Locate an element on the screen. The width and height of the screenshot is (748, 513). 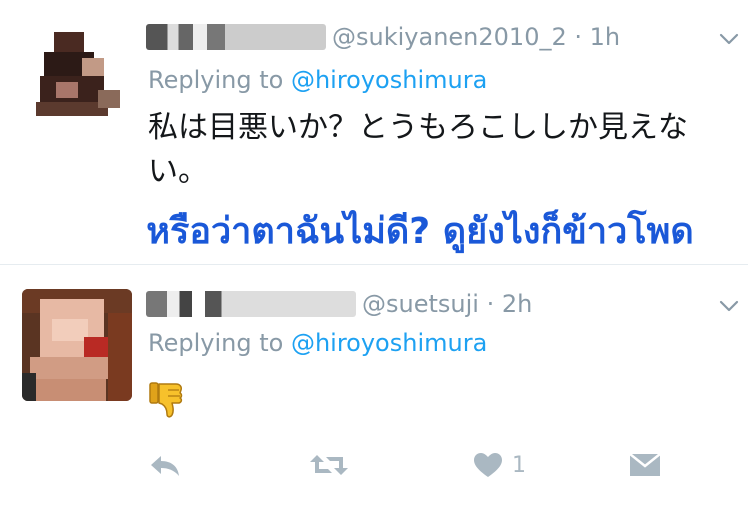
retweet-button is located at coordinates (329, 465).